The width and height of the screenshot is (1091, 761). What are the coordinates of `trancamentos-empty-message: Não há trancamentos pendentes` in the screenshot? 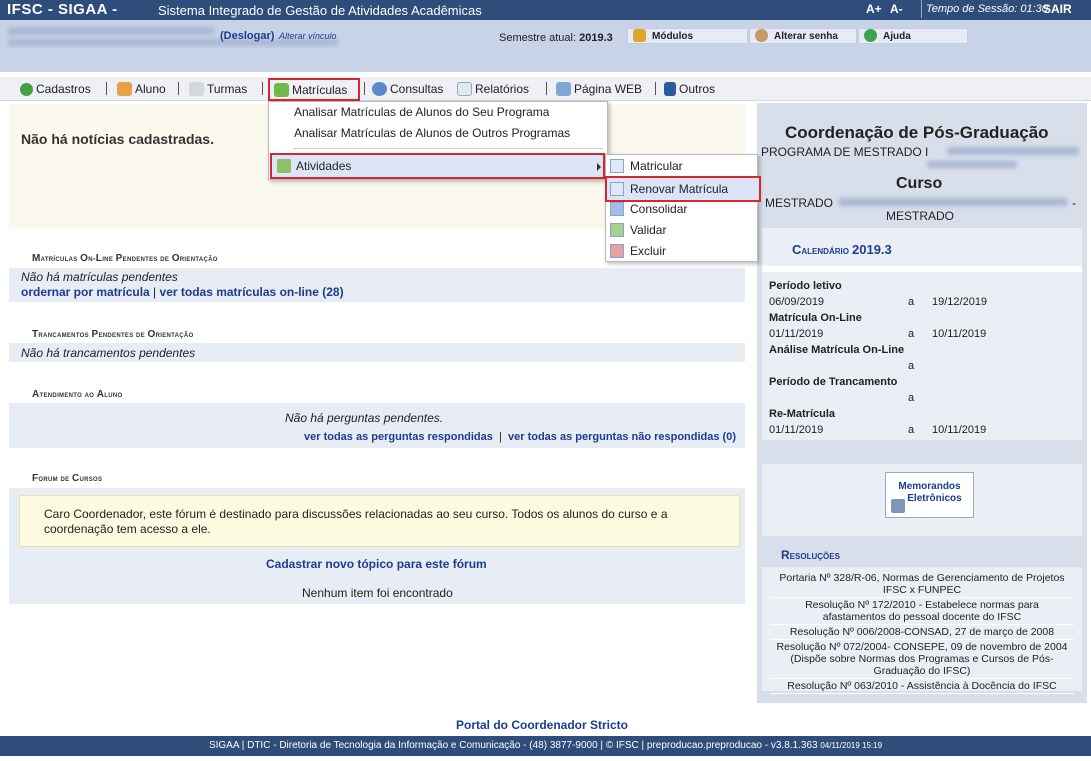 It's located at (108, 353).